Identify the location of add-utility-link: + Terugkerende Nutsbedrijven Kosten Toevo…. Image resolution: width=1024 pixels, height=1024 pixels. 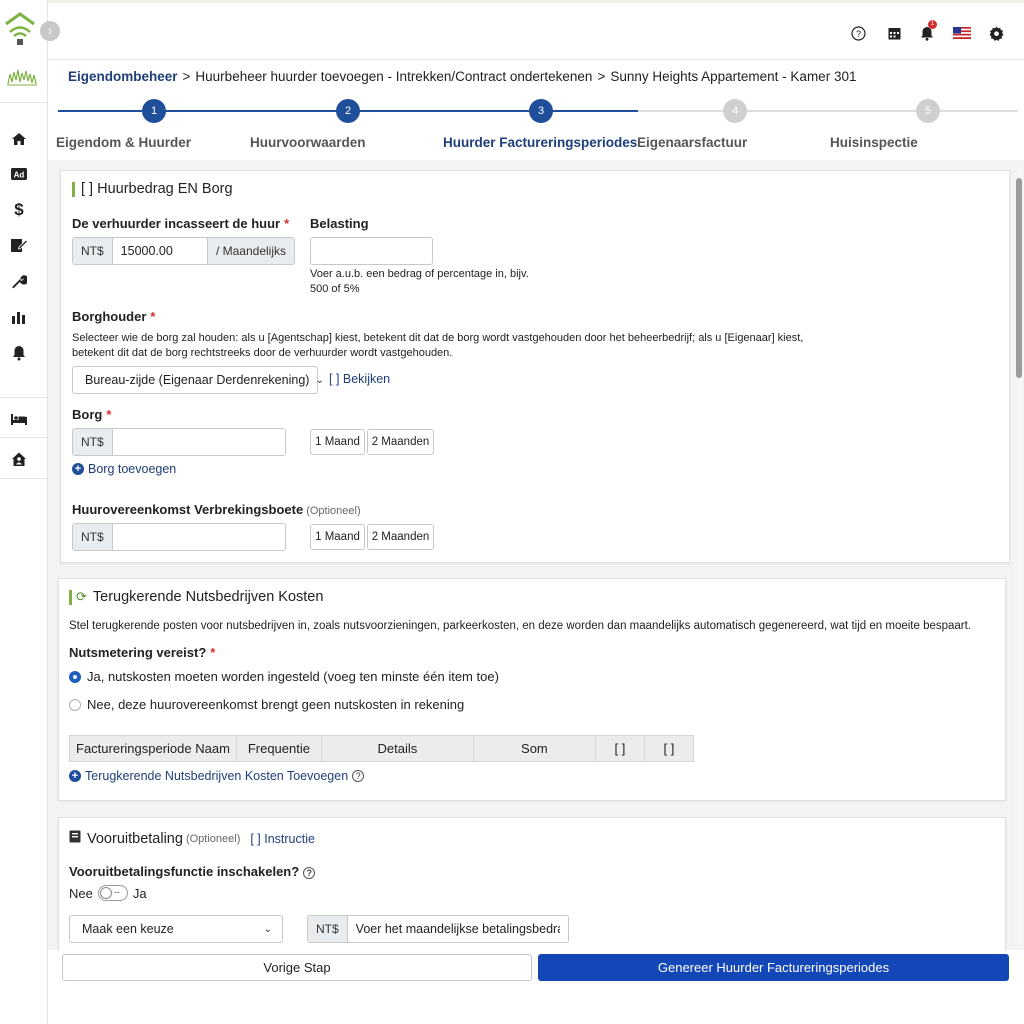
(217, 776).